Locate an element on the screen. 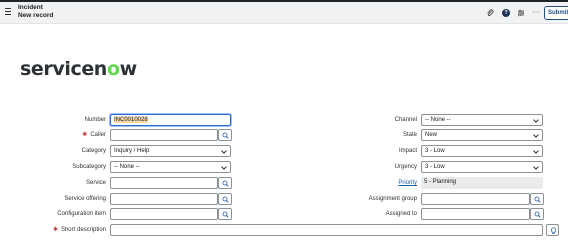 The height and width of the screenshot is (240, 568). configuration-item-label: Configuration item is located at coordinates (81, 214).